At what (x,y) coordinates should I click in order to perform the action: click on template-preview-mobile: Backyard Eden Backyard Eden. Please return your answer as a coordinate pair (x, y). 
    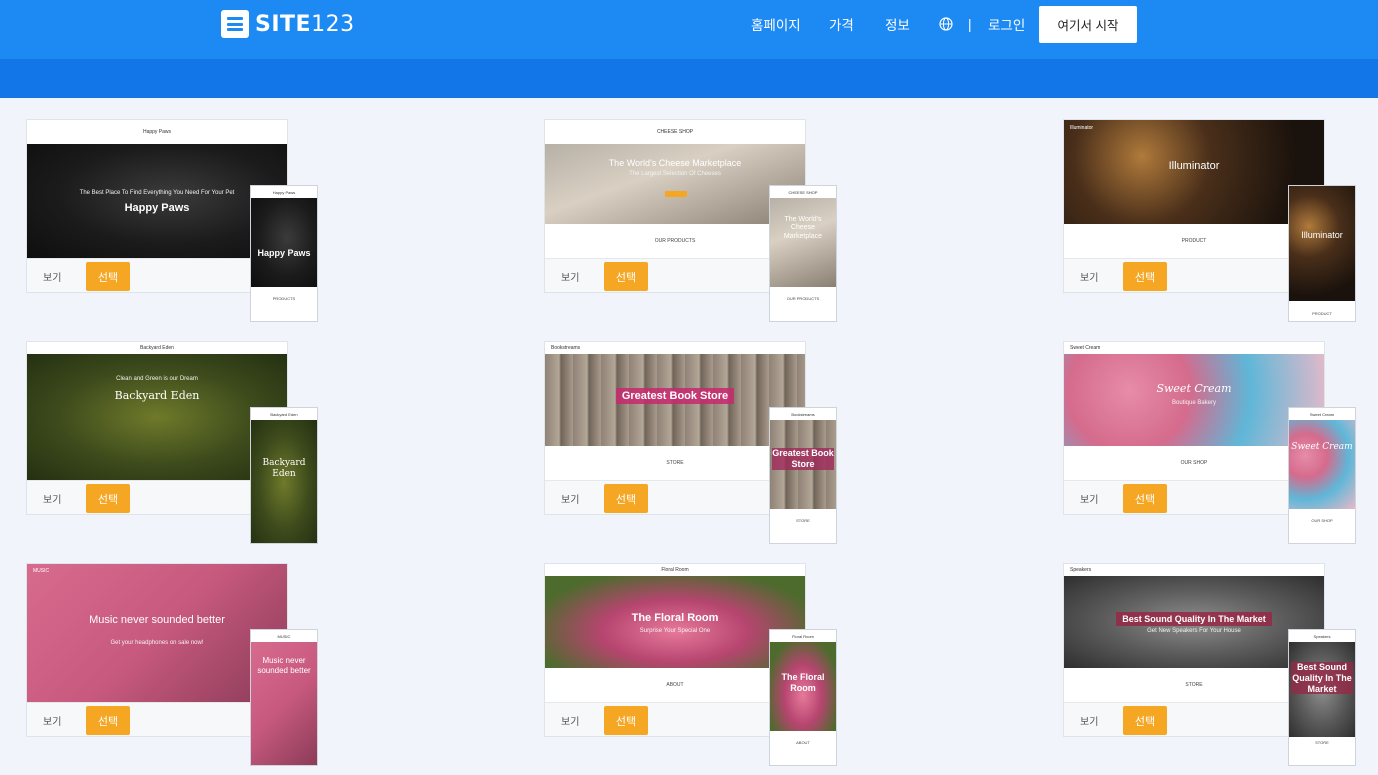
    Looking at the image, I should click on (284, 475).